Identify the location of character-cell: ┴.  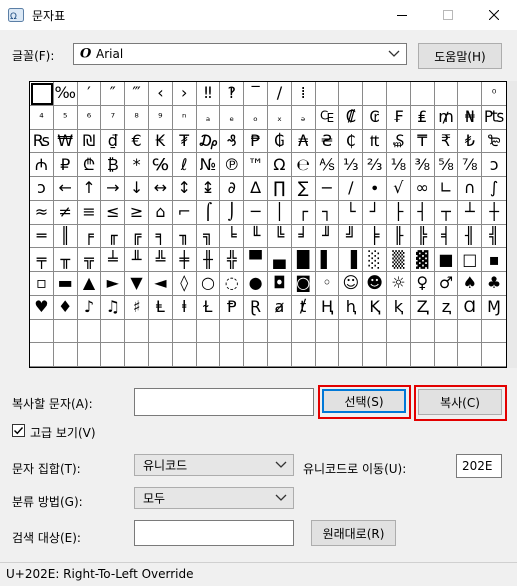
(470, 212).